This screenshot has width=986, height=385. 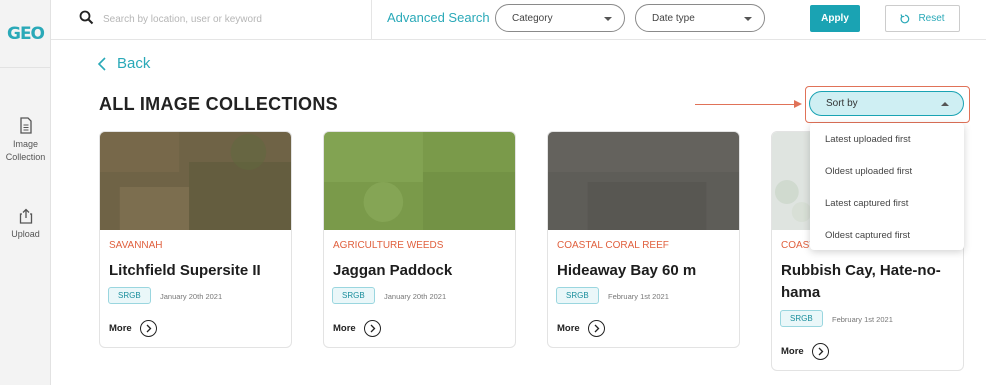 What do you see at coordinates (25, 234) in the screenshot?
I see `sidebar-item-label: Upload` at bounding box center [25, 234].